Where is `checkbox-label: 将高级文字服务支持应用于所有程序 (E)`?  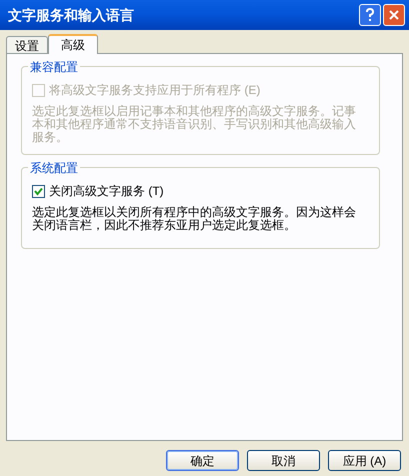 checkbox-label: 将高级文字服务支持应用于所有程序 (E) is located at coordinates (154, 90).